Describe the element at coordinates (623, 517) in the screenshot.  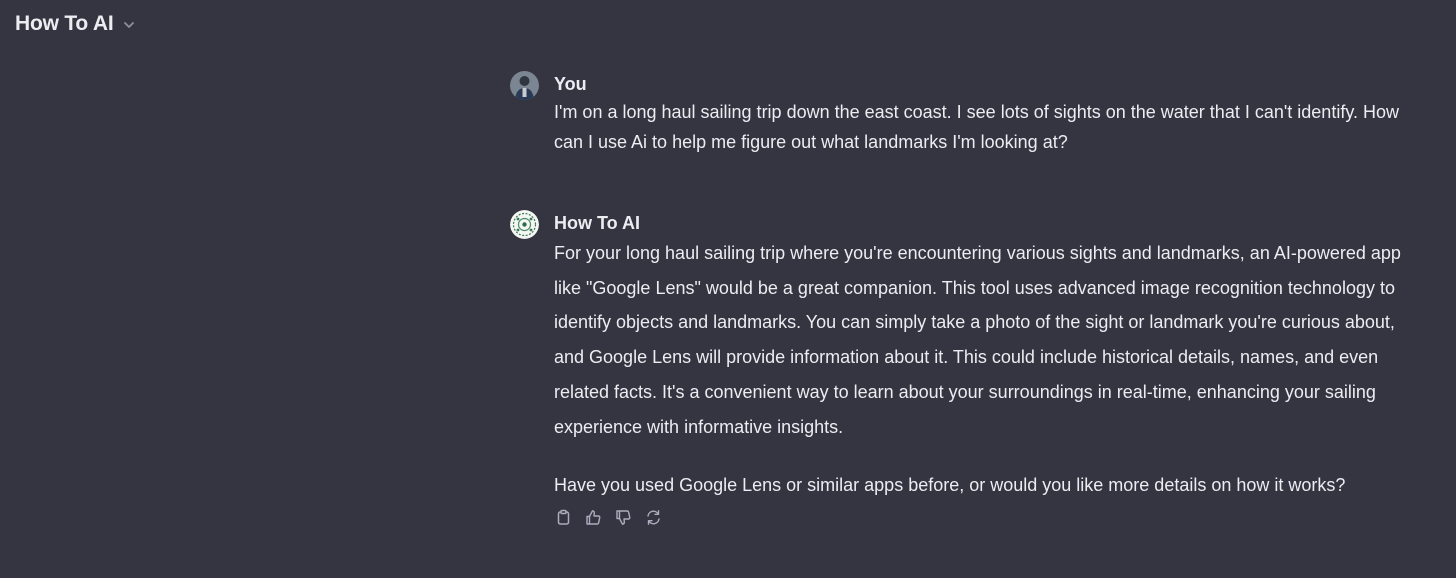
I see `thumbs-down-icon` at that location.